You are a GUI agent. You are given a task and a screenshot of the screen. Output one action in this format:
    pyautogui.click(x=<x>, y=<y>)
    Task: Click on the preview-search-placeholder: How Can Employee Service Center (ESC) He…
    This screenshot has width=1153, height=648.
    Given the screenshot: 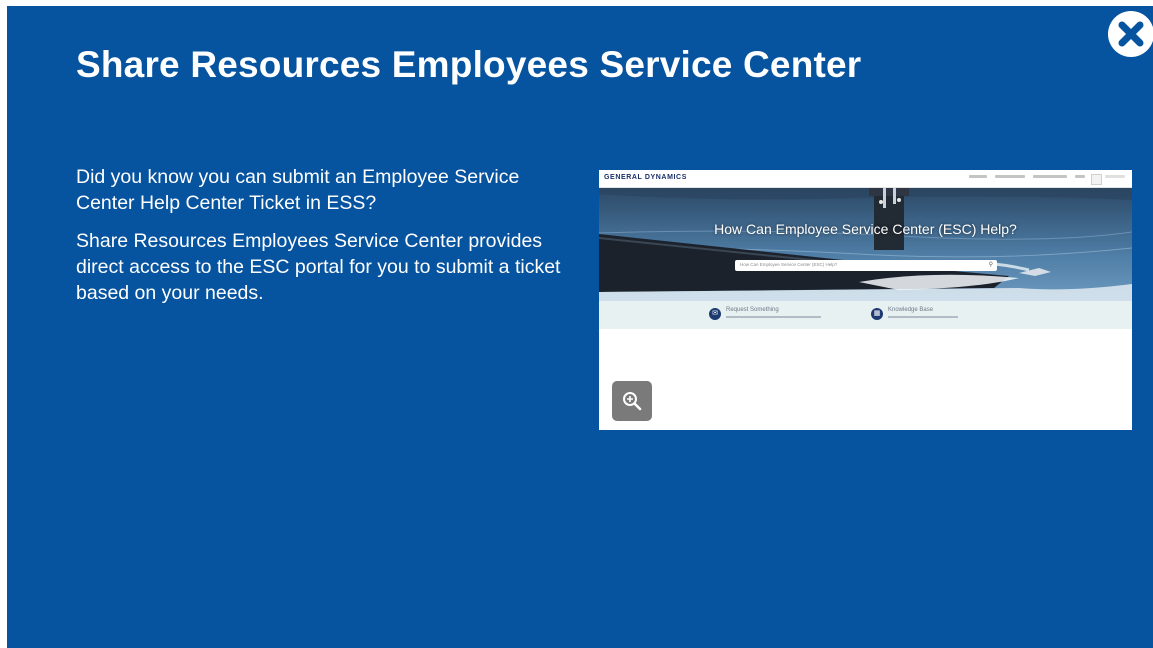 What is the action you would take?
    pyautogui.click(x=789, y=264)
    